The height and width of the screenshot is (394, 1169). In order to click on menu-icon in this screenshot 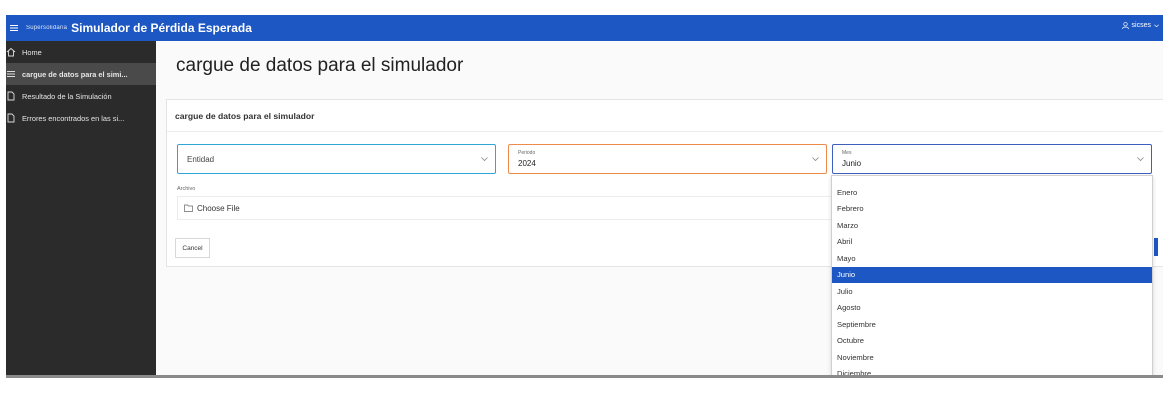, I will do `click(14, 28)`.